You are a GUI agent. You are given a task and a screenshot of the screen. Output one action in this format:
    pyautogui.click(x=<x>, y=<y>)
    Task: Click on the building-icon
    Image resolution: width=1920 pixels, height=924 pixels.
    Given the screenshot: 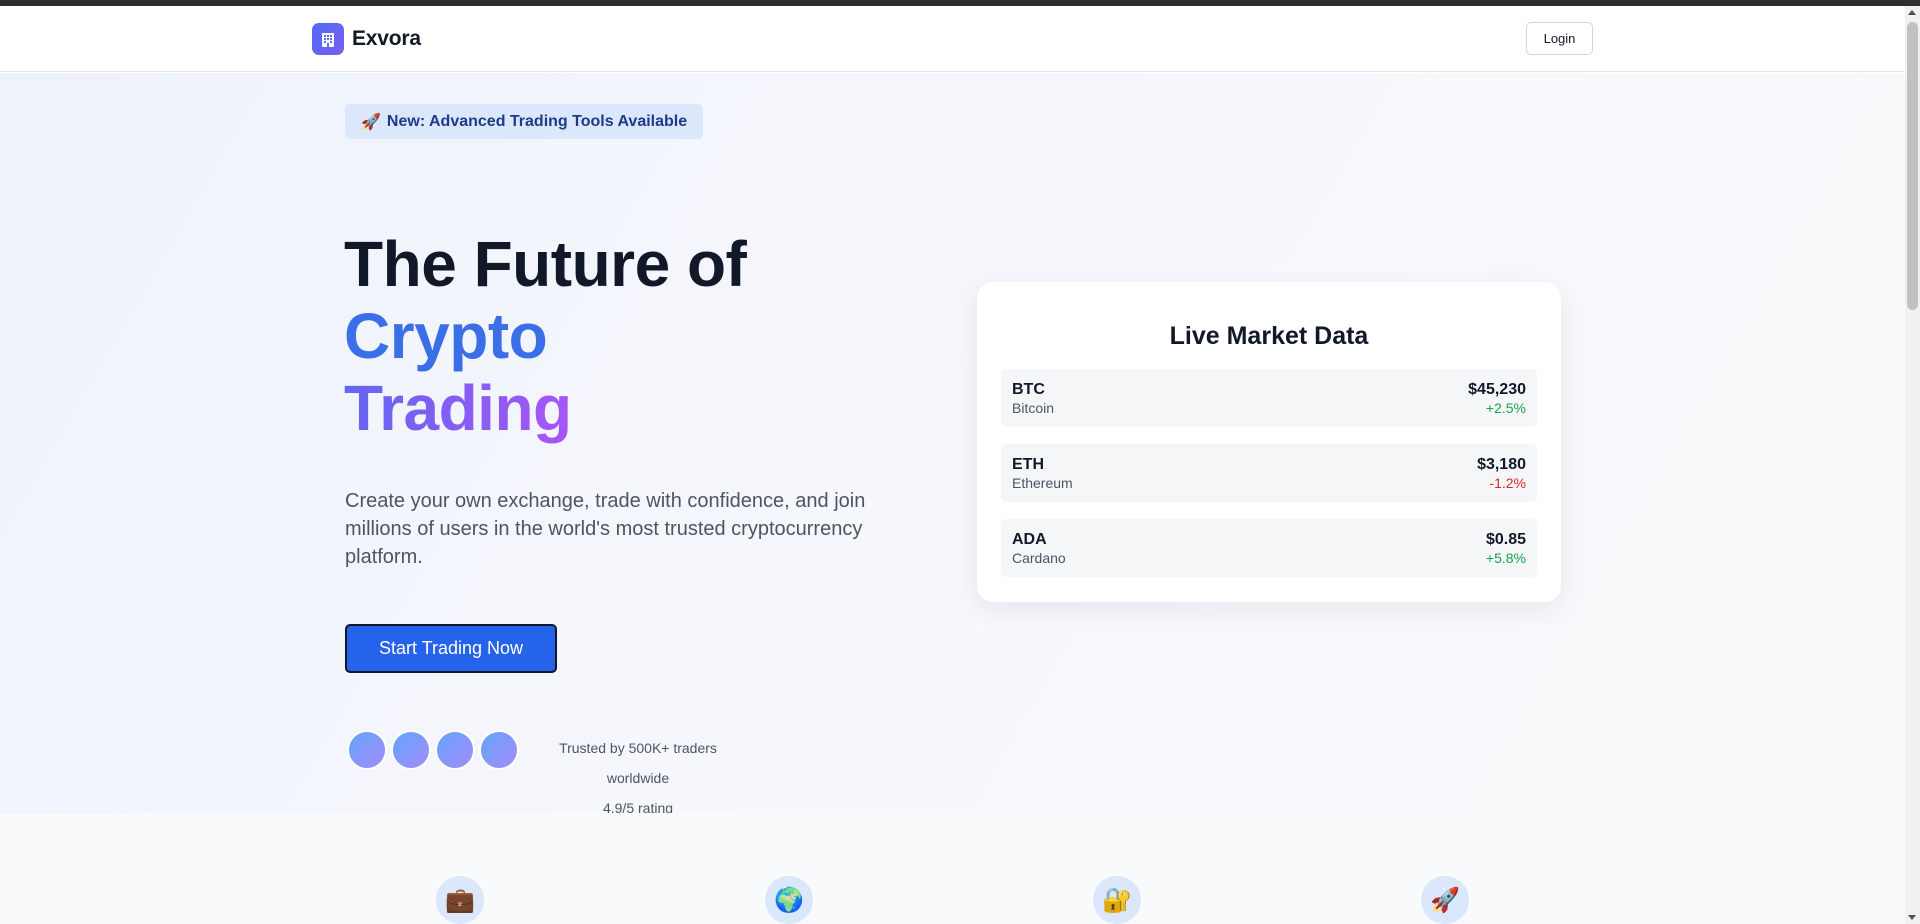 What is the action you would take?
    pyautogui.click(x=328, y=39)
    